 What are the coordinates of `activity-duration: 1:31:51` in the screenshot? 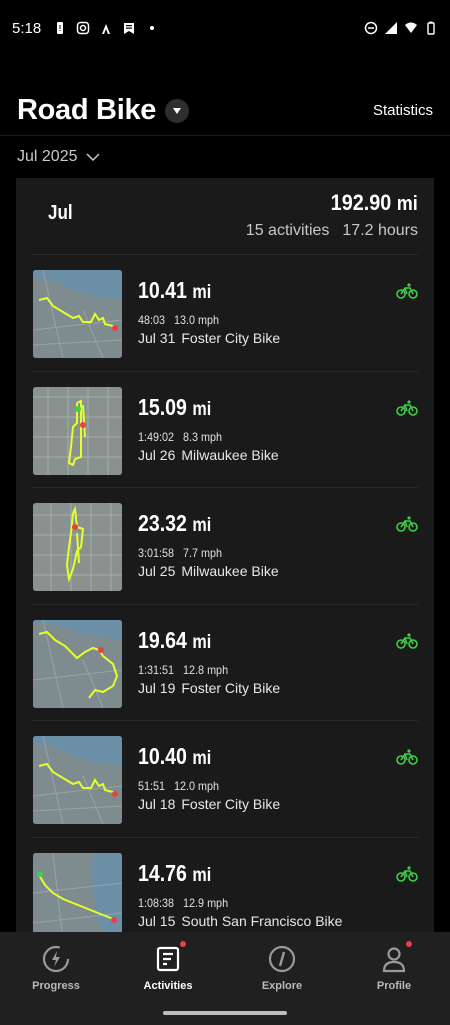 It's located at (156, 669).